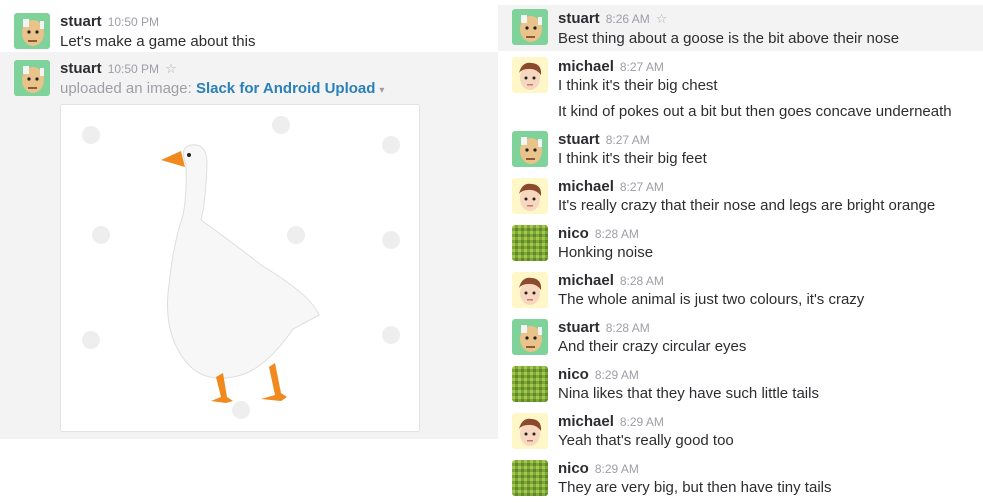 The height and width of the screenshot is (503, 983). I want to click on message-header: stuart 10:50 PM, so click(109, 22).